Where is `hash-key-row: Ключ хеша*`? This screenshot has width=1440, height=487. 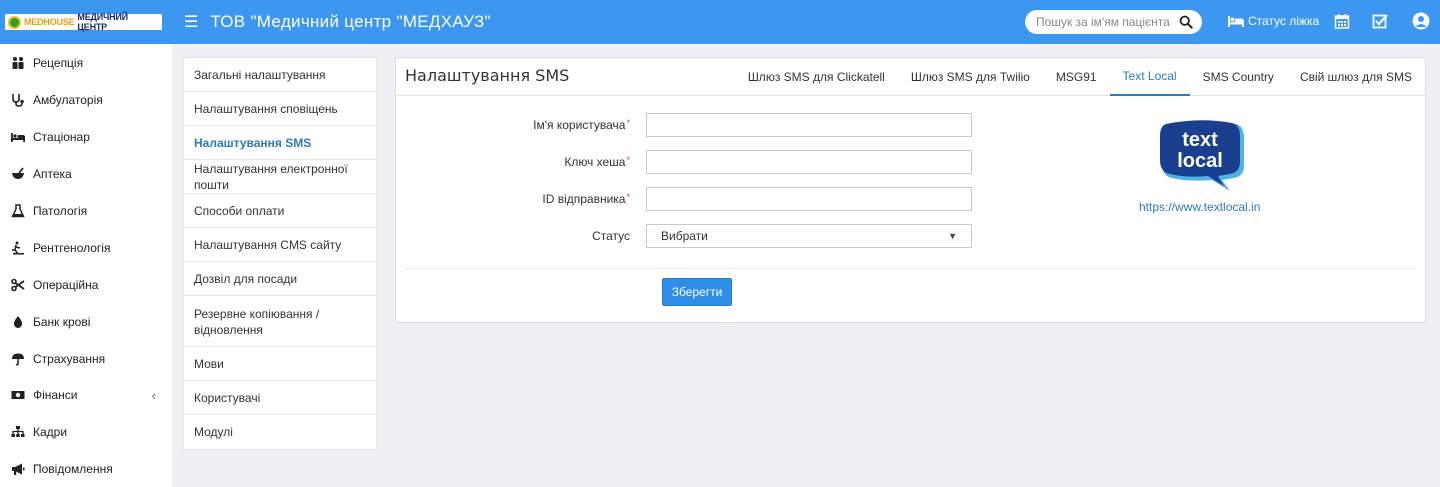 hash-key-row: Ключ хеша* is located at coordinates (684, 162).